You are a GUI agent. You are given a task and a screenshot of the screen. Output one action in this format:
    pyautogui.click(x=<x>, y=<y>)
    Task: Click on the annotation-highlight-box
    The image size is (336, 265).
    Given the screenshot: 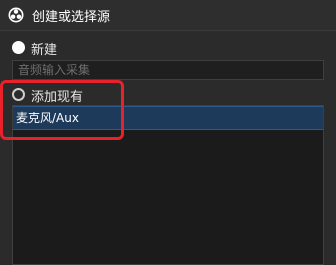 What is the action you would take?
    pyautogui.click(x=62, y=110)
    